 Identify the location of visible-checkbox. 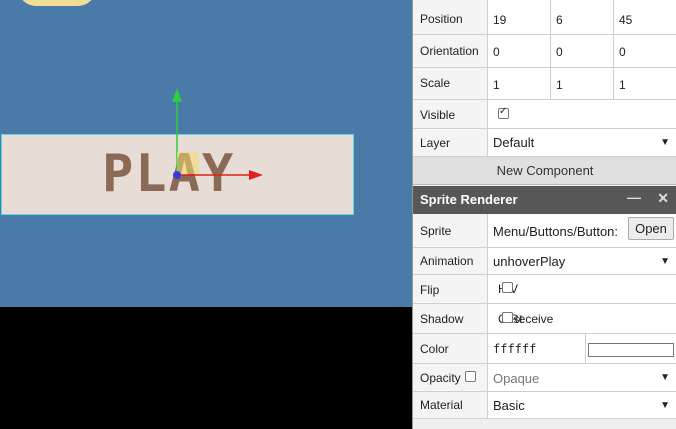
(503, 112).